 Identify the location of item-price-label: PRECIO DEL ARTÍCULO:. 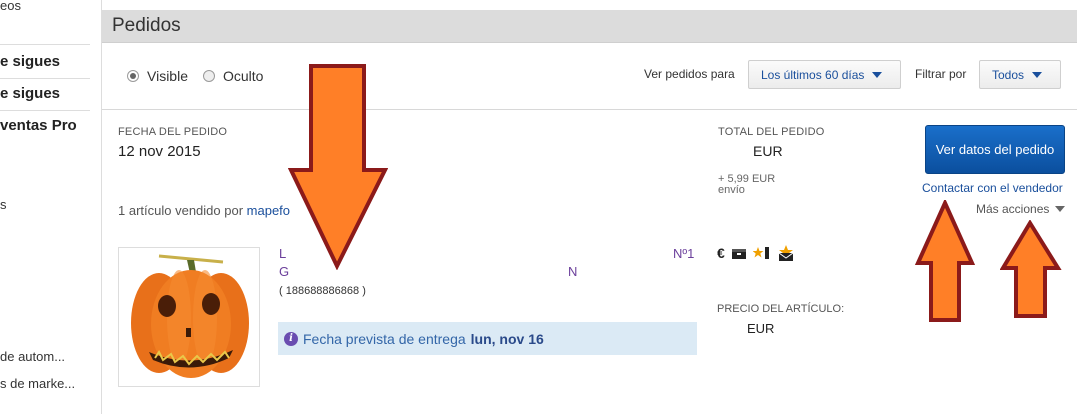
(781, 309).